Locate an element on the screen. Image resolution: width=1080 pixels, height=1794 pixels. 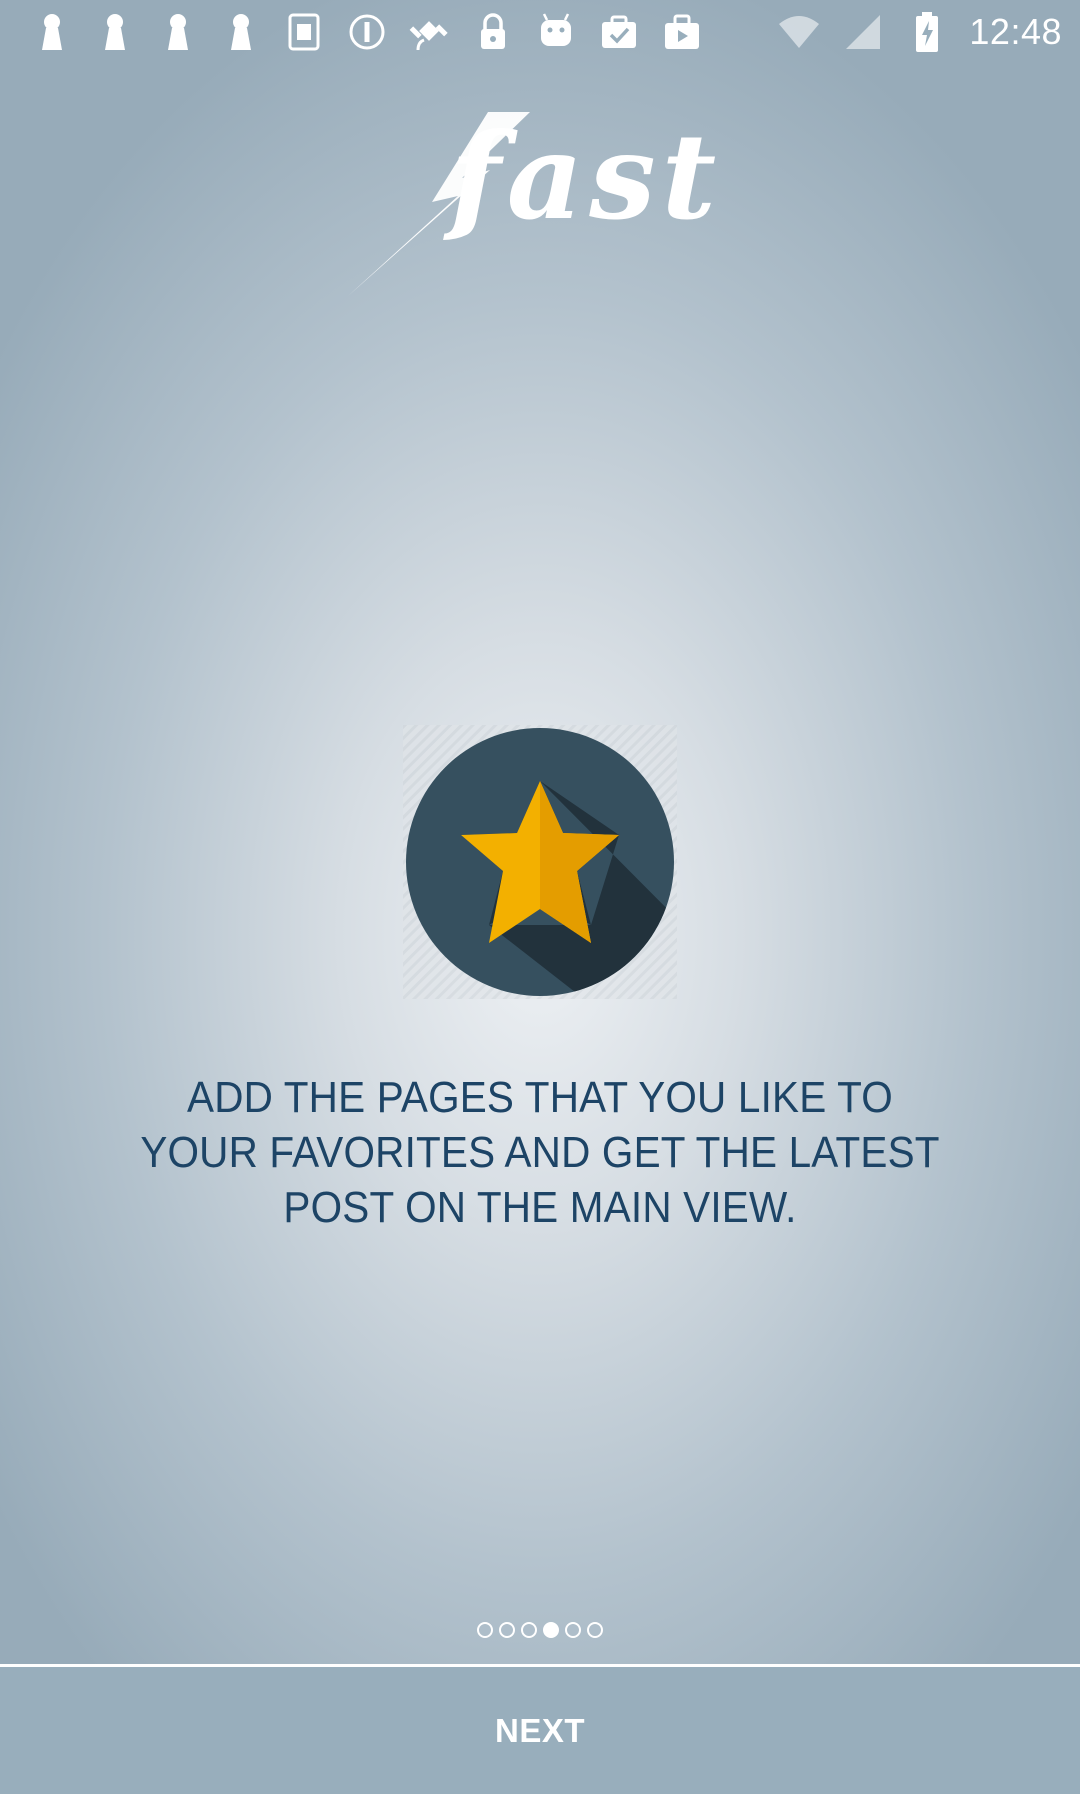
favorites-illustration is located at coordinates (540, 862).